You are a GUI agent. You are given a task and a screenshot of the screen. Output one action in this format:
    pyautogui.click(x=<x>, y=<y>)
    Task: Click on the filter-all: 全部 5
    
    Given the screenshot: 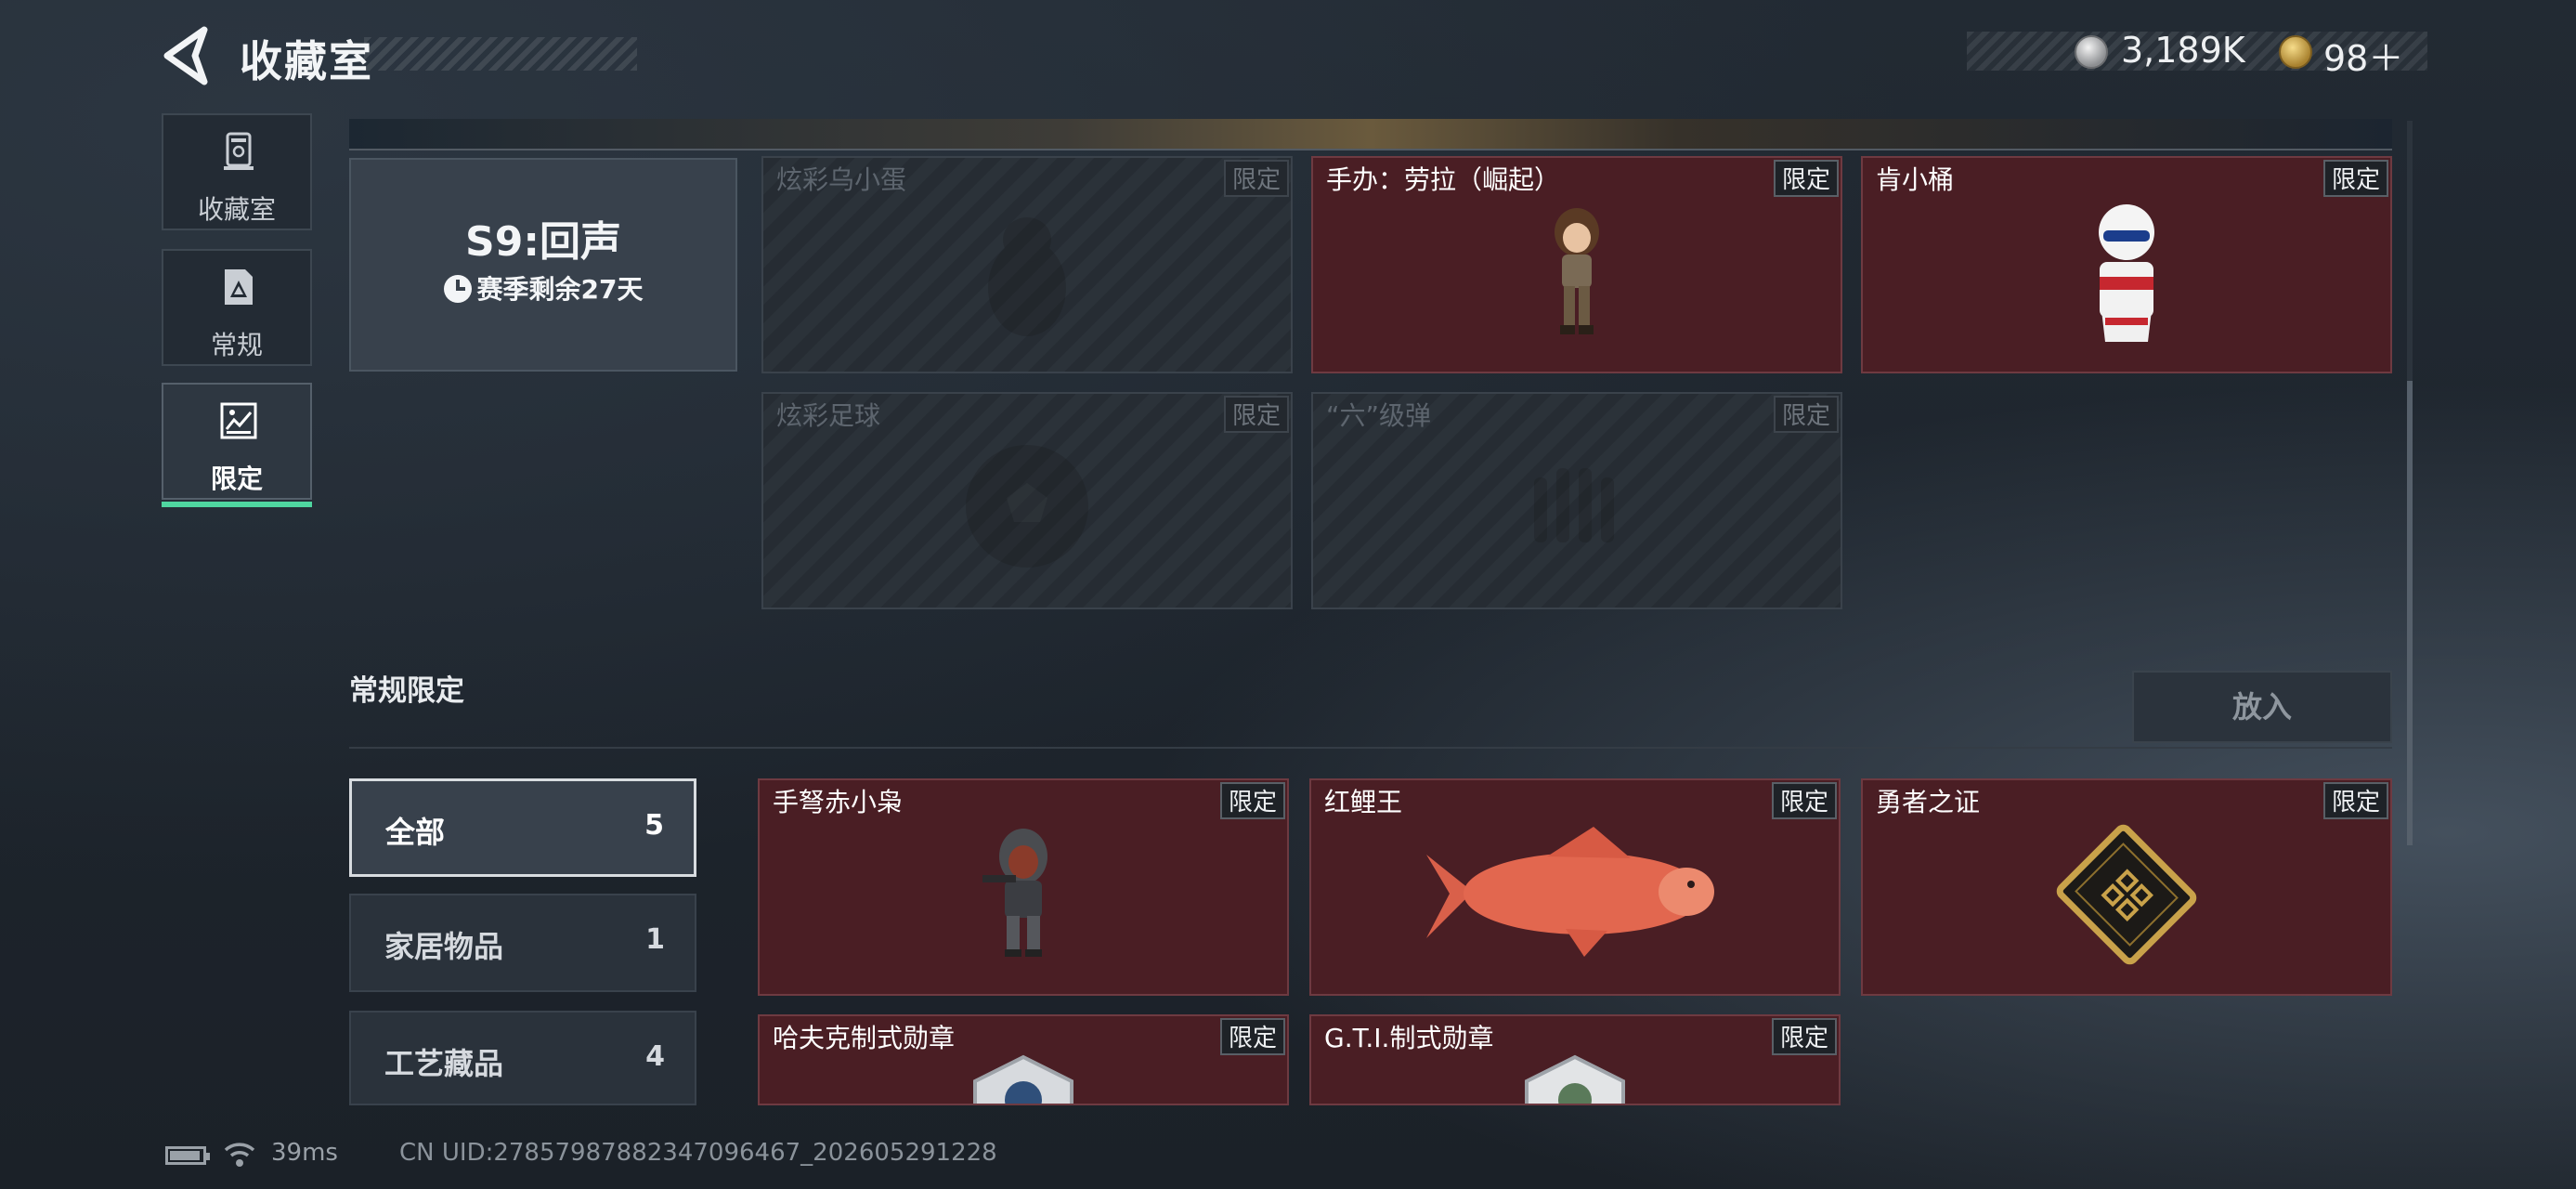 What is the action you would take?
    pyautogui.click(x=522, y=827)
    